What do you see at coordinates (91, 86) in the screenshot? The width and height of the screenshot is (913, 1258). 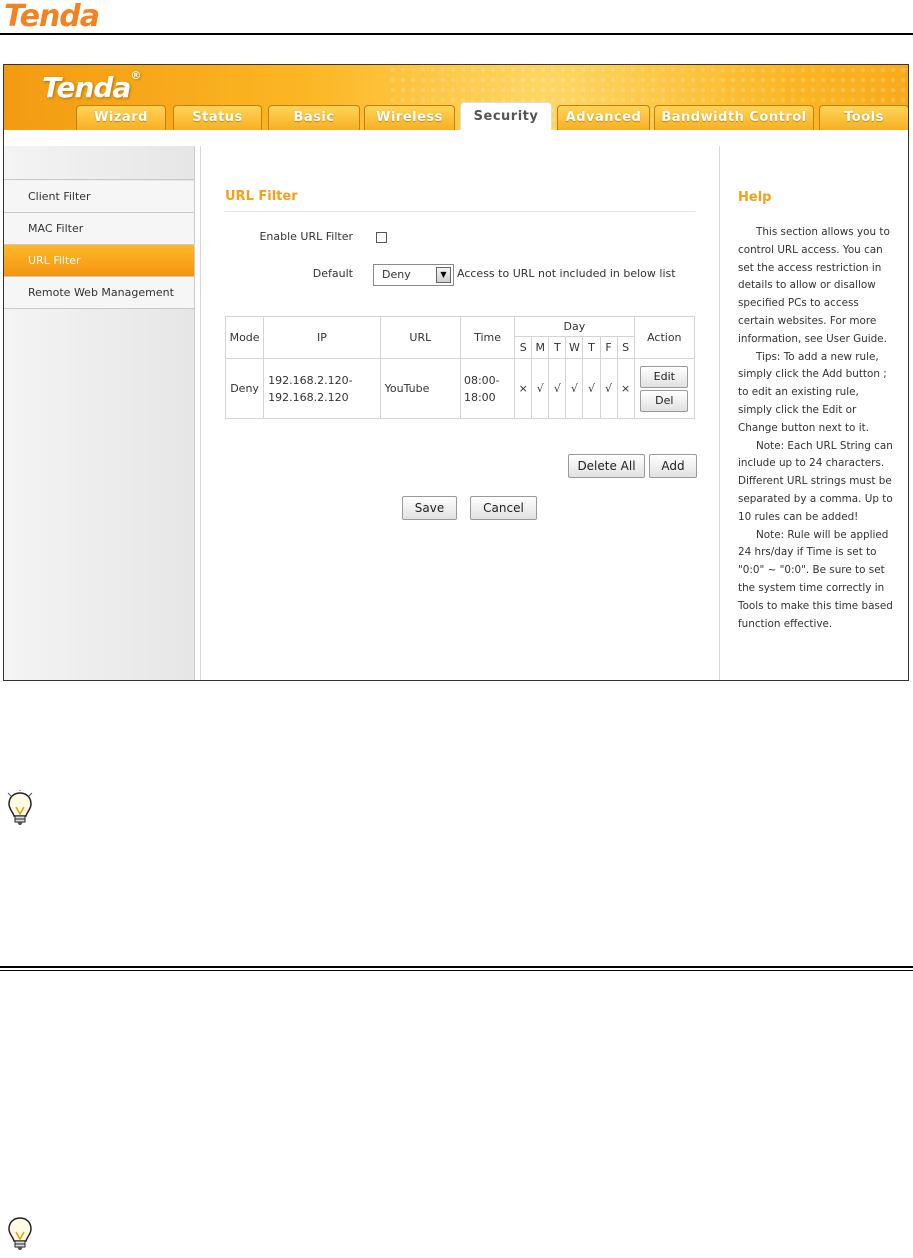 I see `app-logo: Tenda®` at bounding box center [91, 86].